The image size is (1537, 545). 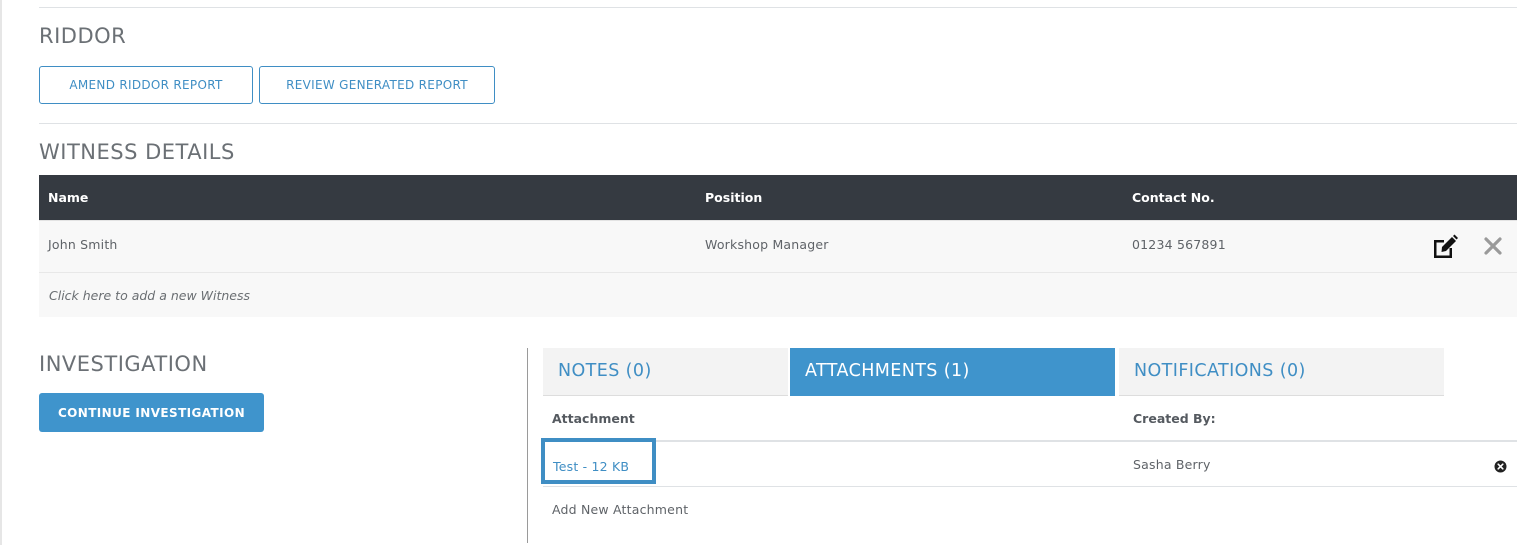 I want to click on delete-witness-icon, so click(x=1493, y=248).